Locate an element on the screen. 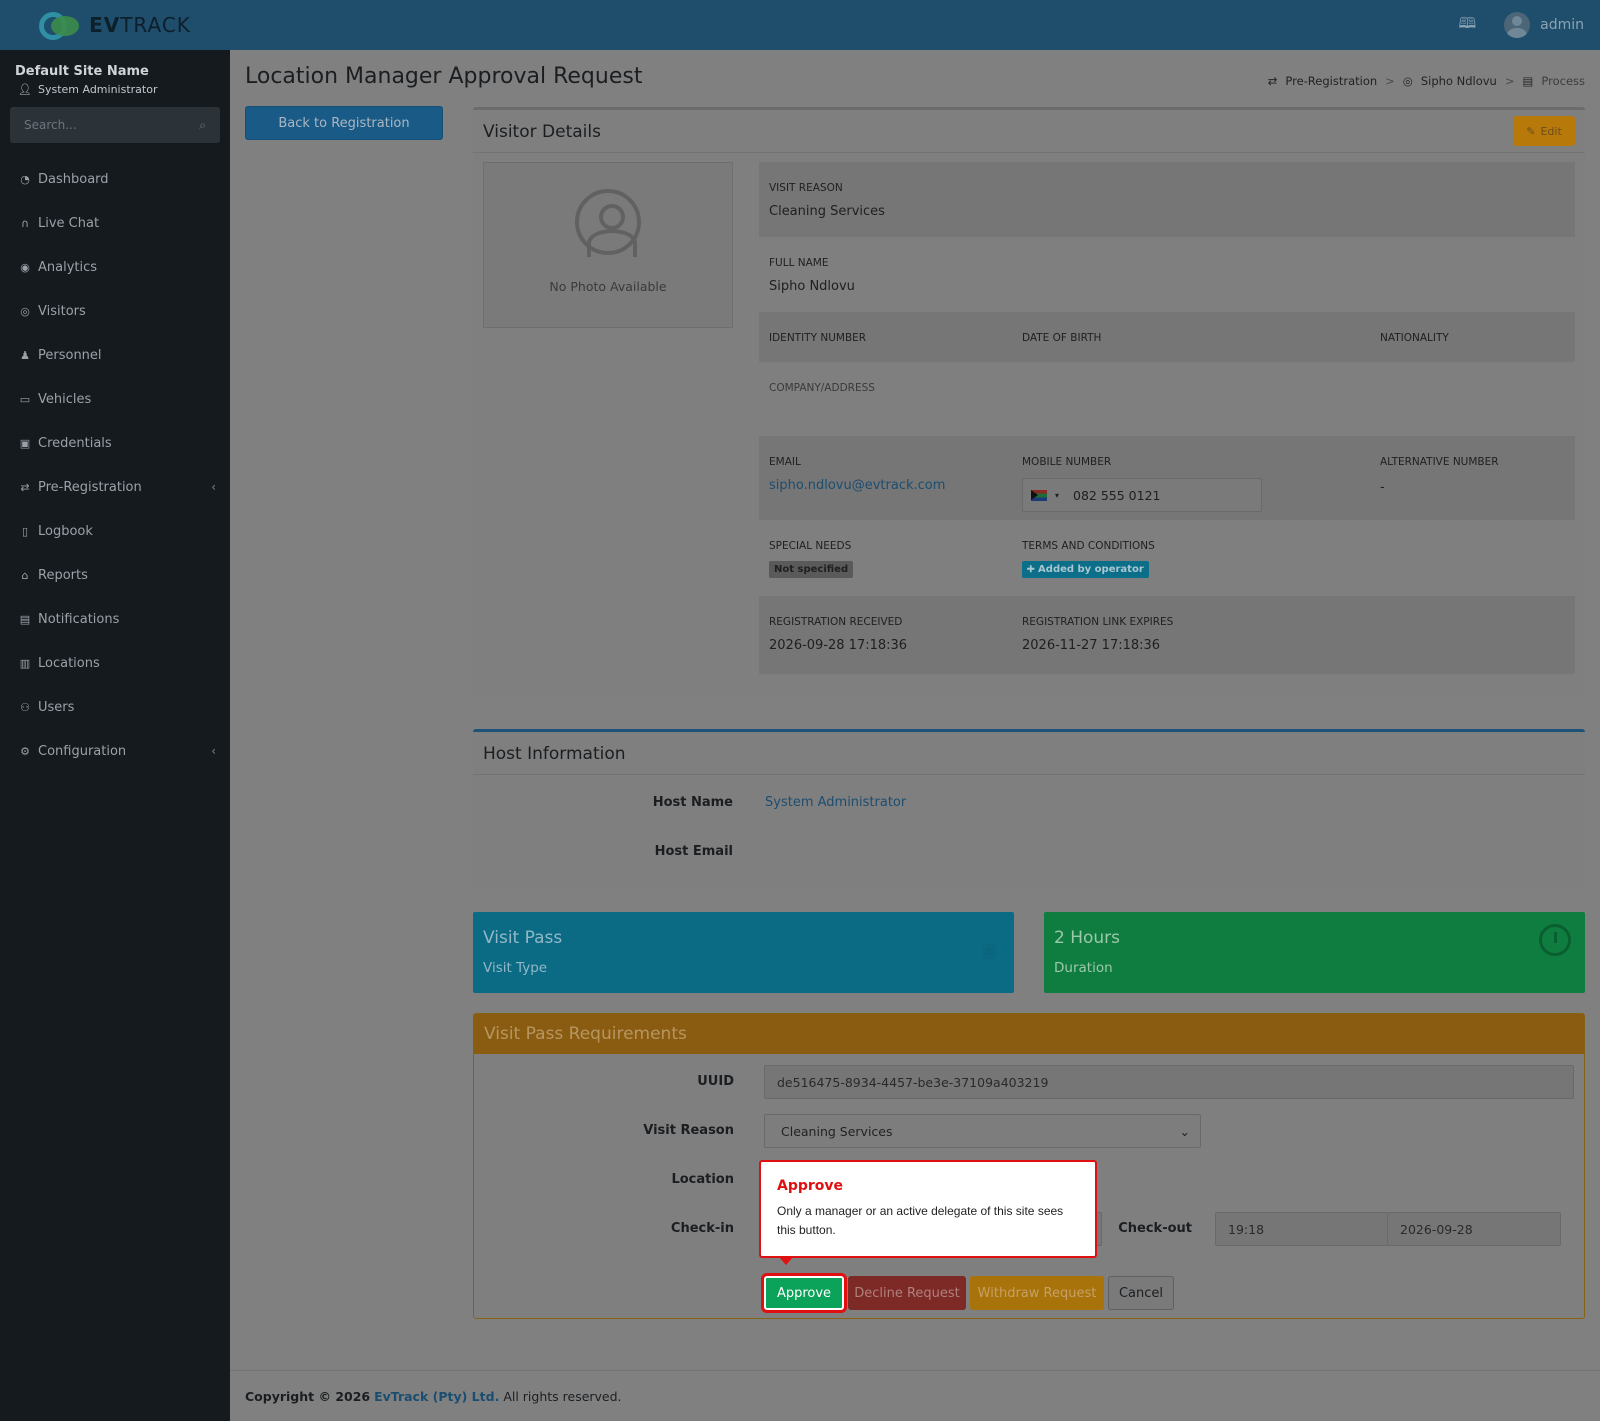 The height and width of the screenshot is (1421, 1600). sidebar-item-live-chat: ∩ Live Chat is located at coordinates (115, 223).